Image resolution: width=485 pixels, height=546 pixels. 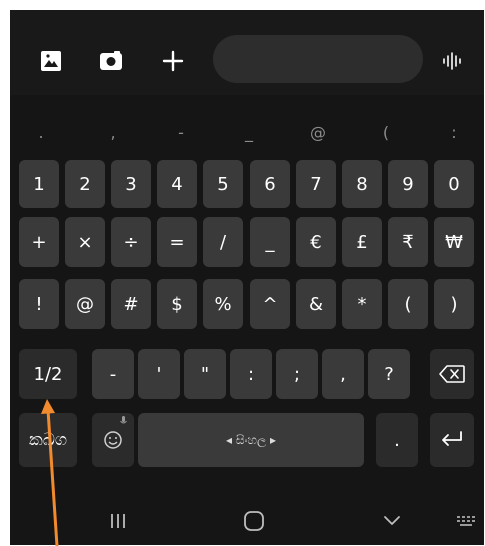 What do you see at coordinates (131, 184) in the screenshot?
I see `key-3: 3` at bounding box center [131, 184].